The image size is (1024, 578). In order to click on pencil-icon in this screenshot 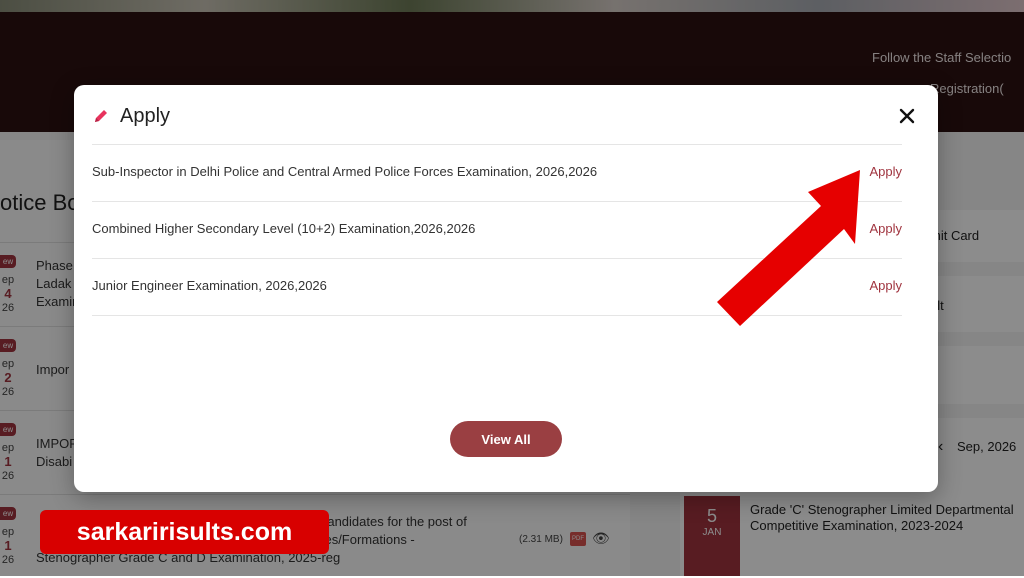, I will do `click(101, 116)`.